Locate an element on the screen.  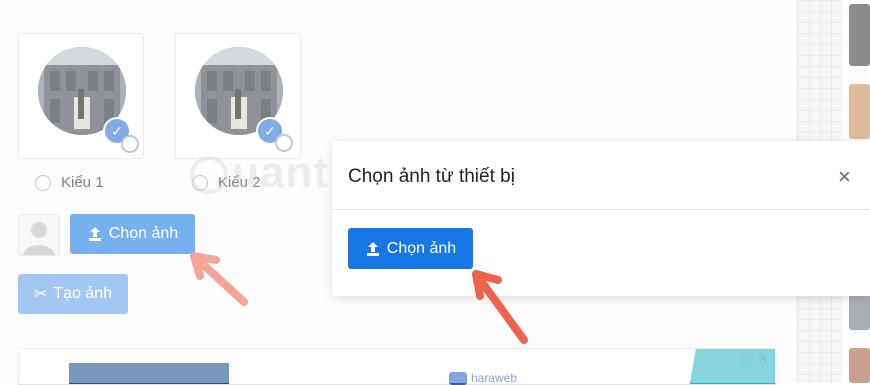
modal-choose-photo-button: Chọn ảnh is located at coordinates (410, 248).